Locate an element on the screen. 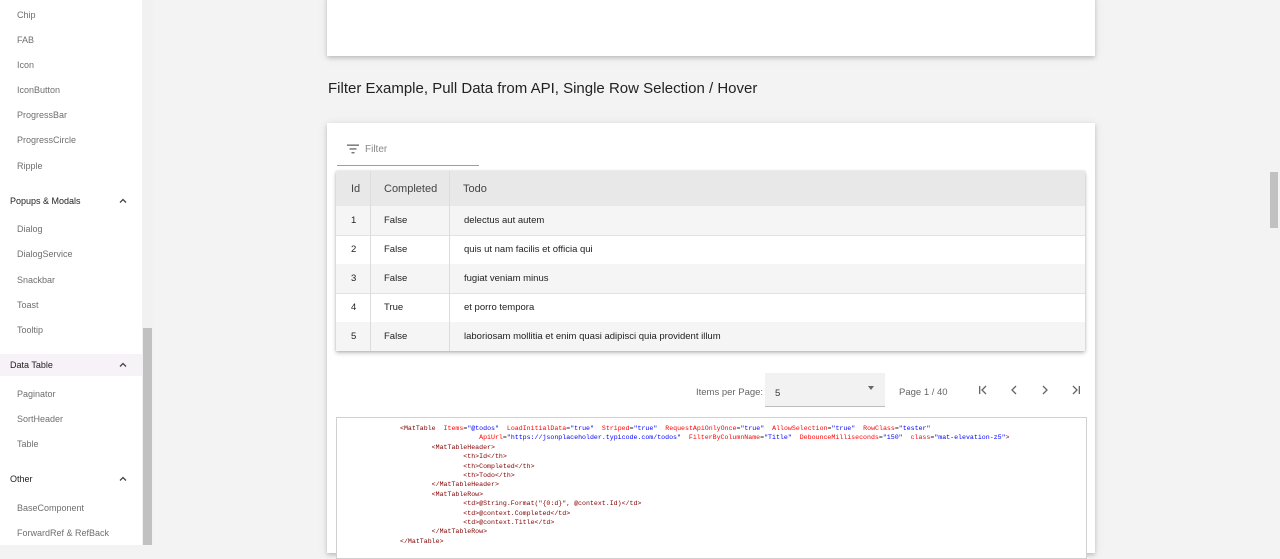  sidebar-item-basecomponent: BaseComponent is located at coordinates (50, 508).